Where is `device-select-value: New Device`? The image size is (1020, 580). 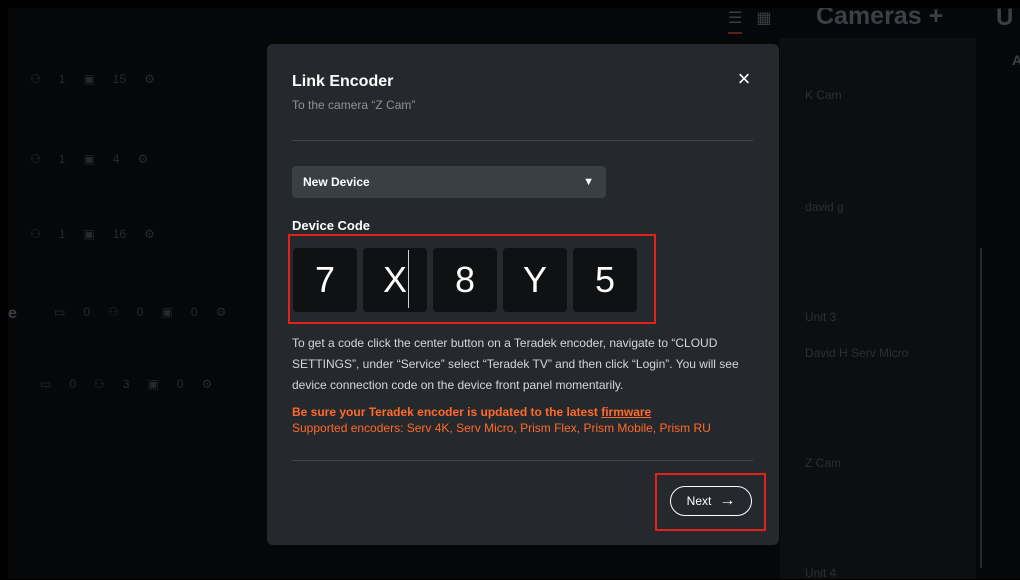
device-select-value: New Device is located at coordinates (336, 182).